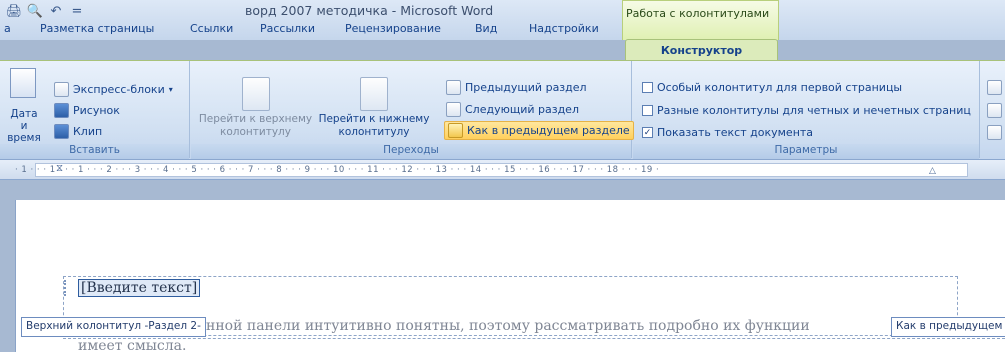 The width and height of the screenshot is (1005, 352). I want to click on date-time-label: Дата и время, so click(24, 126).